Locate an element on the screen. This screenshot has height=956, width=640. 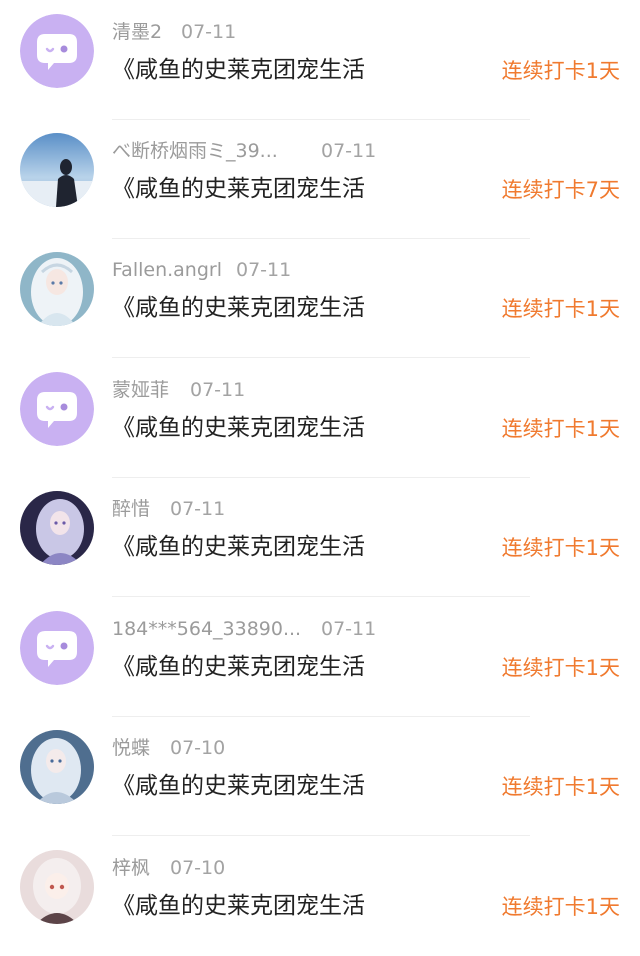
checkin-streak: 连续打卡7天 is located at coordinates (560, 190).